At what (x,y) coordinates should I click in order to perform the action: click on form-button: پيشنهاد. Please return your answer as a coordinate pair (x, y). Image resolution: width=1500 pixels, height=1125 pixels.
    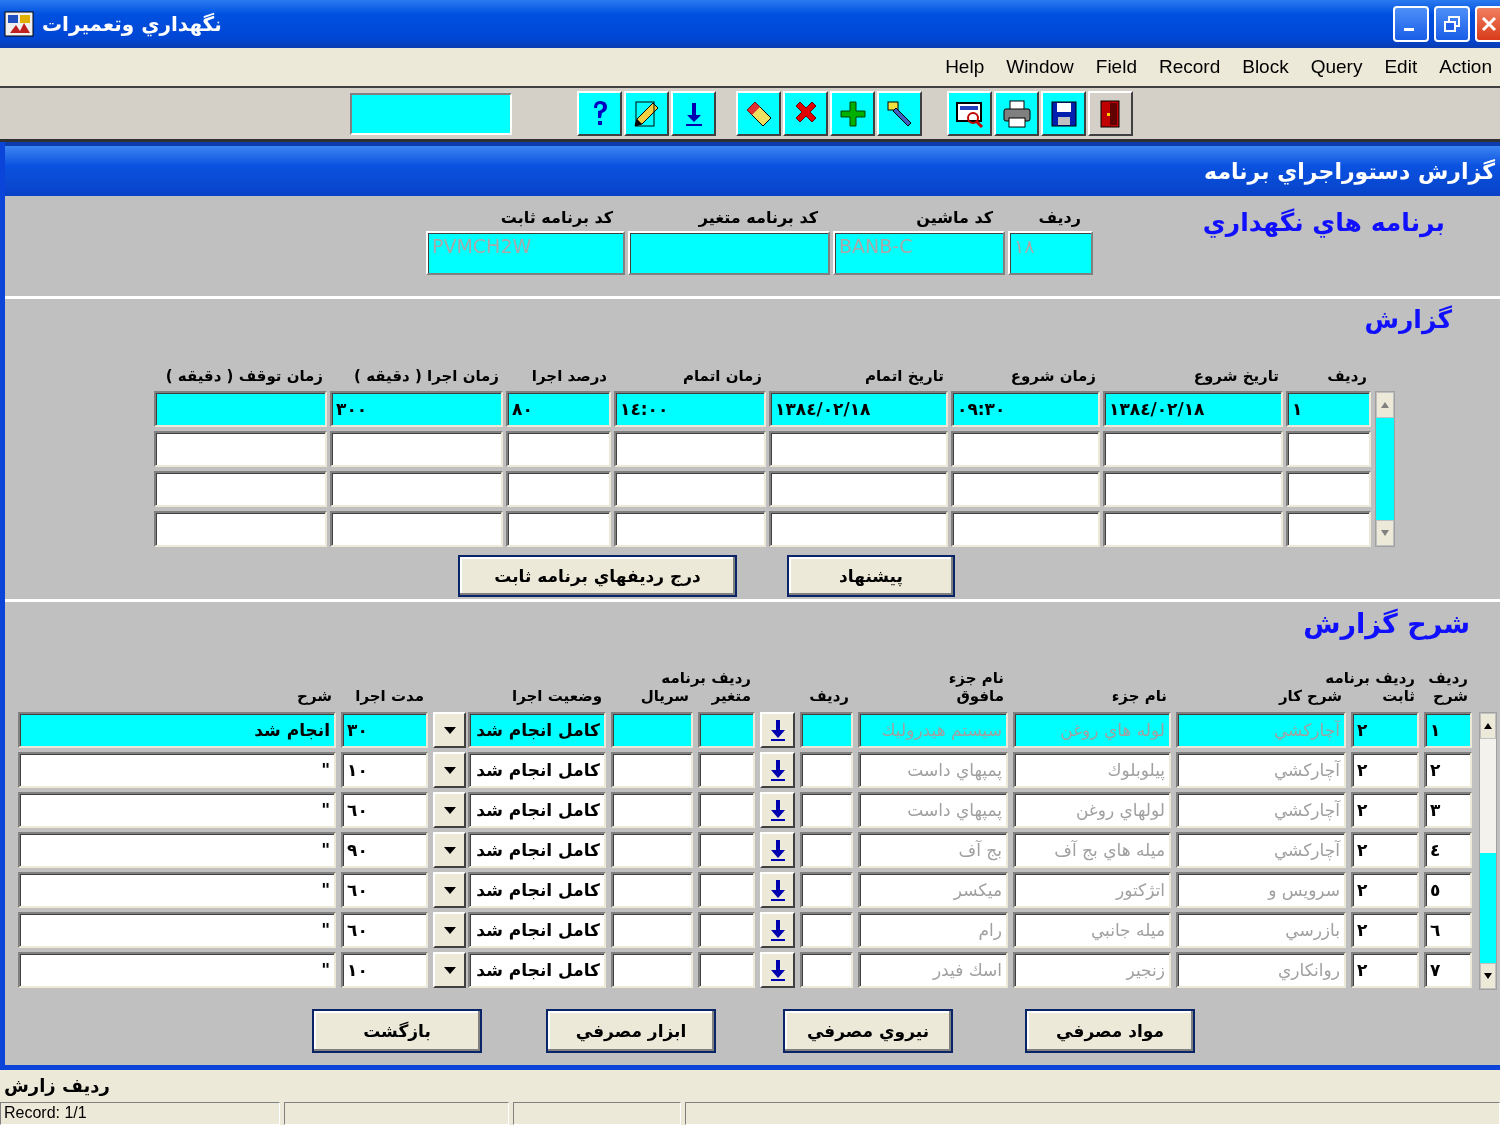
    Looking at the image, I should click on (871, 576).